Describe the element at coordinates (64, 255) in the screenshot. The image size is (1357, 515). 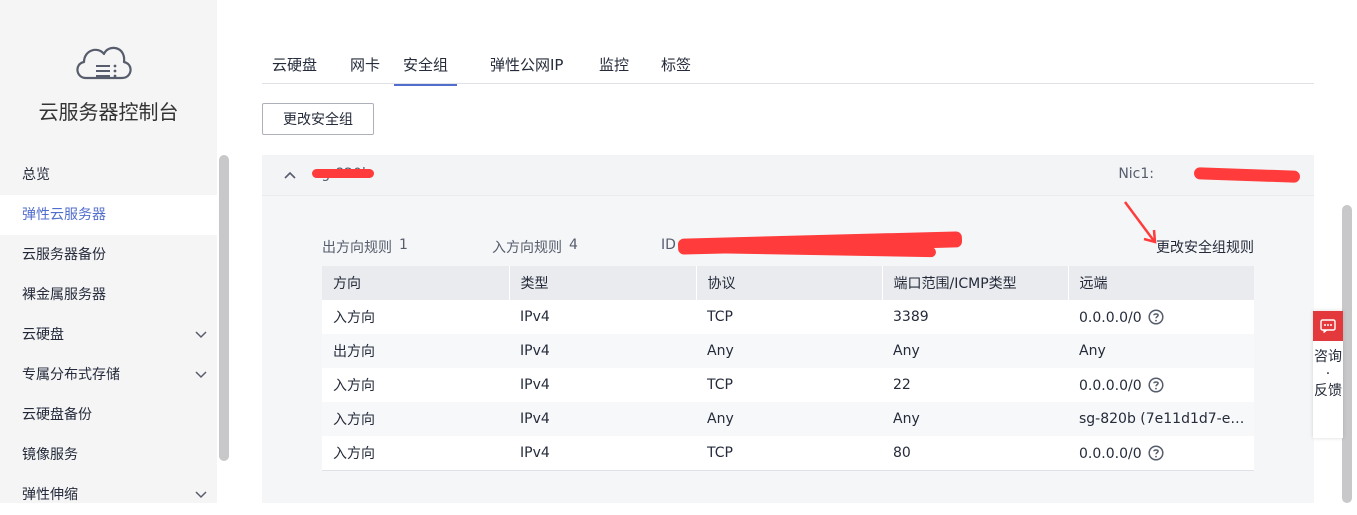
I see `sidebar-item-label: 云服务器备份` at that location.